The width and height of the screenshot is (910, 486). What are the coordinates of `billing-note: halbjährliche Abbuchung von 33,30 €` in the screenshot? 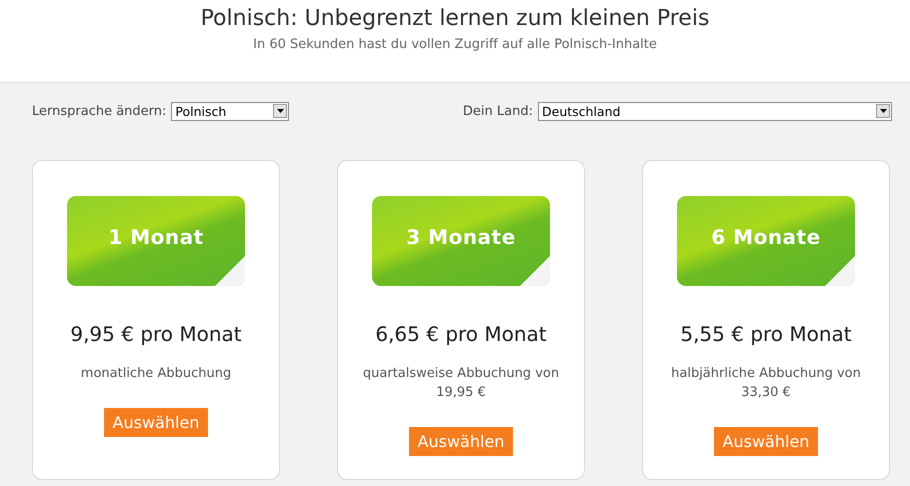 It's located at (766, 383).